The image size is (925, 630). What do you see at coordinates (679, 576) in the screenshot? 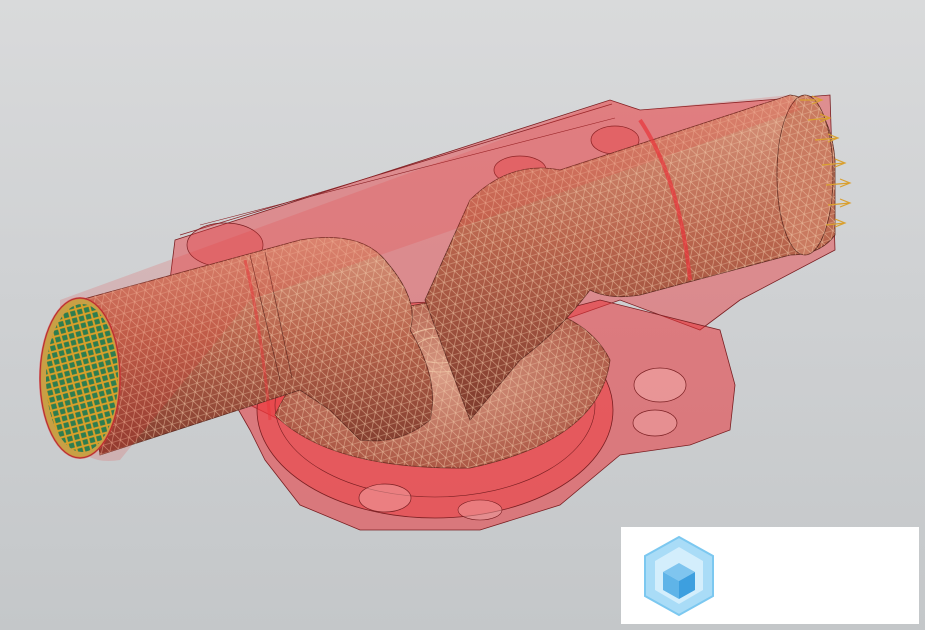
I see `cube-logo-icon` at bounding box center [679, 576].